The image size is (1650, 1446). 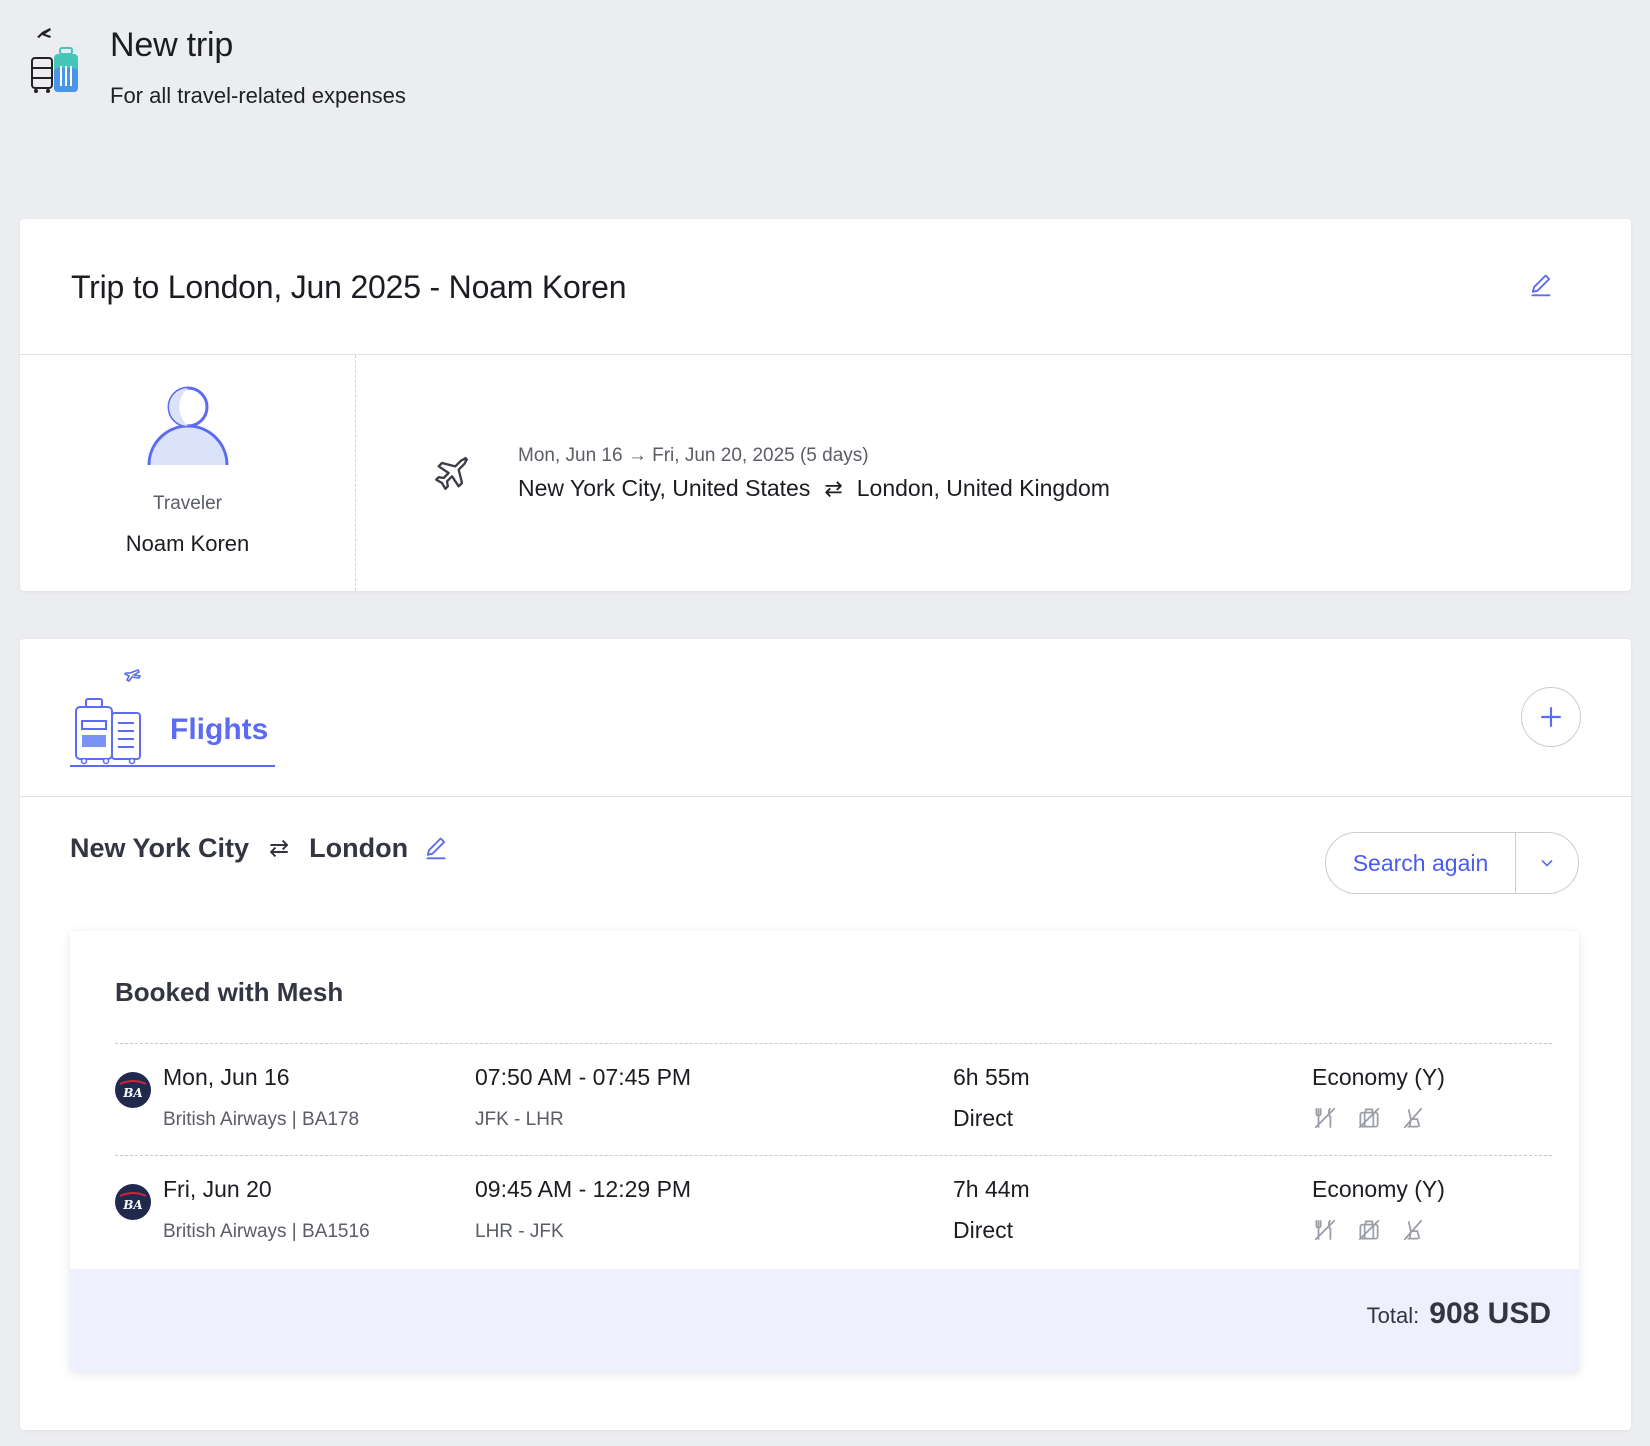 I want to click on traveler-section: Traveler Noam Koren, so click(x=188, y=473).